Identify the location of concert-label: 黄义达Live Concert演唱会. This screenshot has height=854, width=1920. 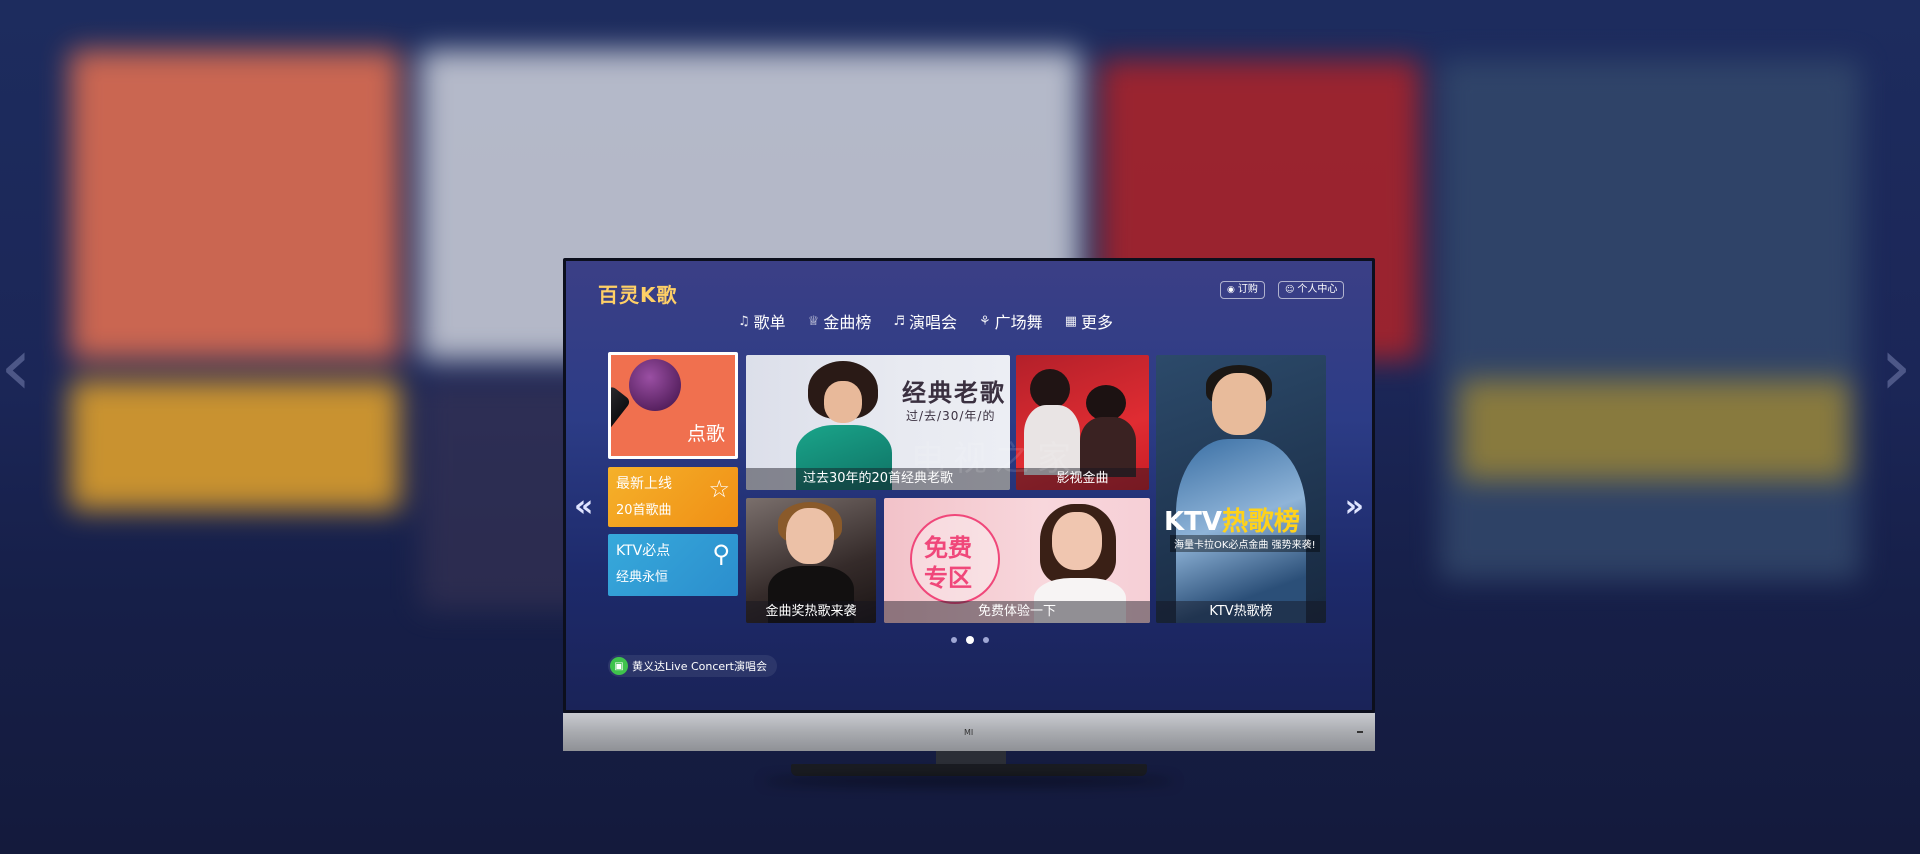
(699, 666).